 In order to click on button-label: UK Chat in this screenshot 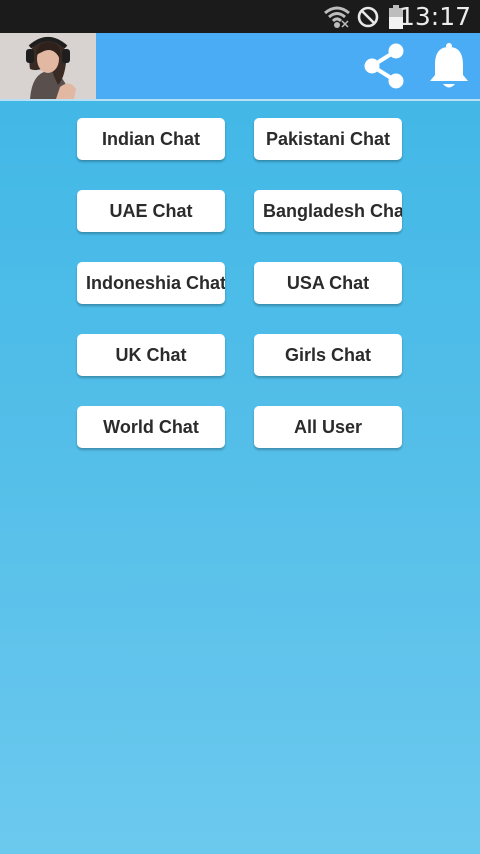, I will do `click(151, 354)`.